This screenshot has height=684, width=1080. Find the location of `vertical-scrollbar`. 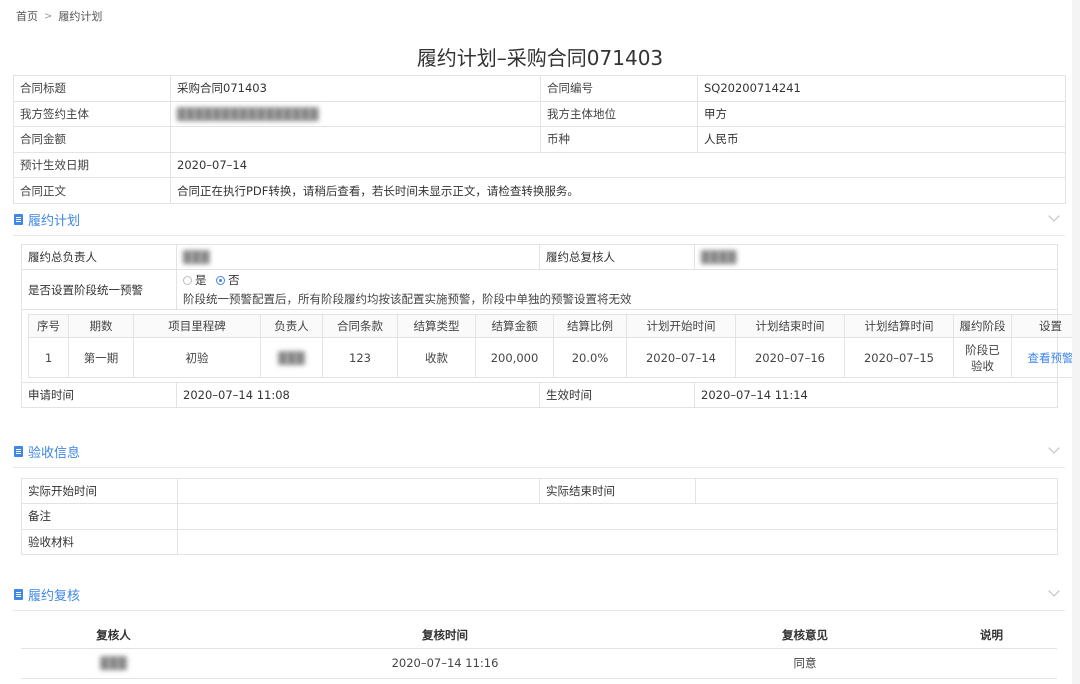

vertical-scrollbar is located at coordinates (1076, 342).